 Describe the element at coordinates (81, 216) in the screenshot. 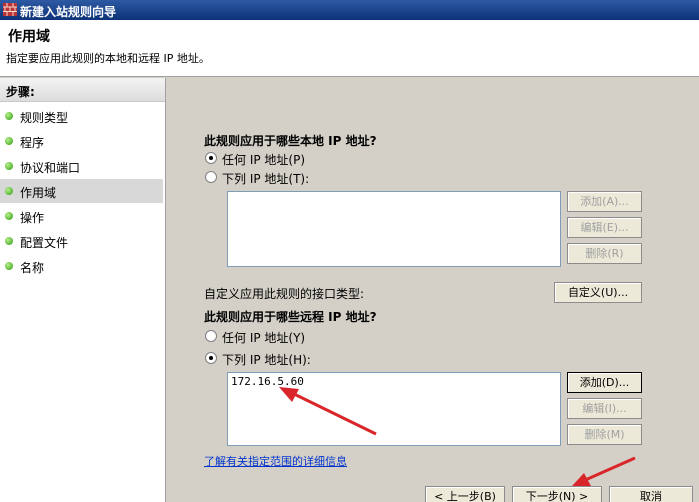

I see `step-action: 操作` at that location.